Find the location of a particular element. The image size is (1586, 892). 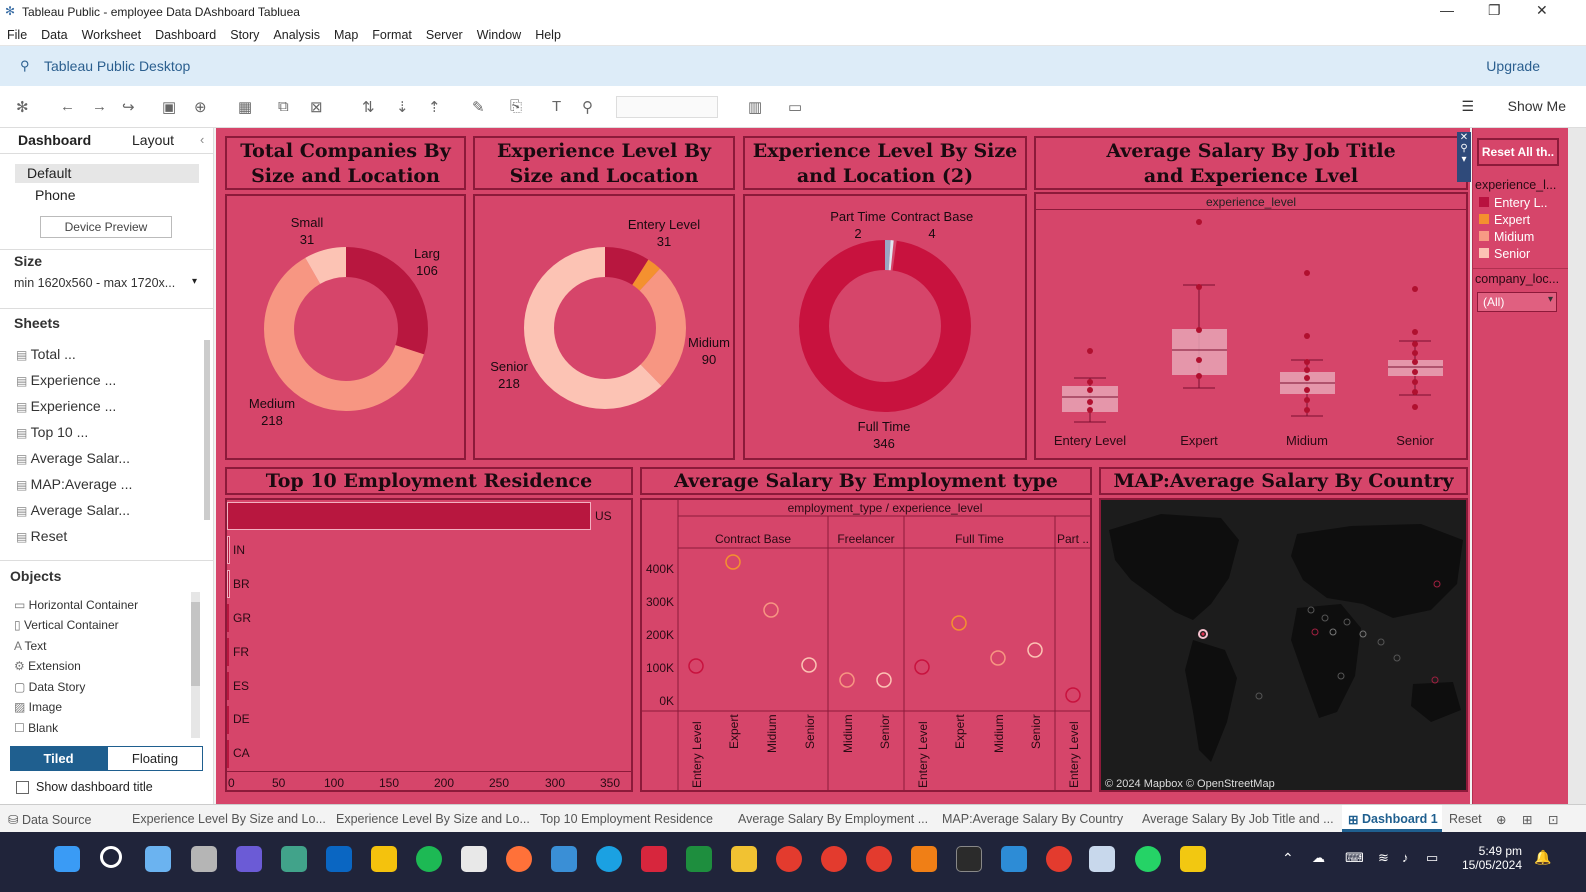

sort-desc-icon: ⇡ is located at coordinates (434, 107).